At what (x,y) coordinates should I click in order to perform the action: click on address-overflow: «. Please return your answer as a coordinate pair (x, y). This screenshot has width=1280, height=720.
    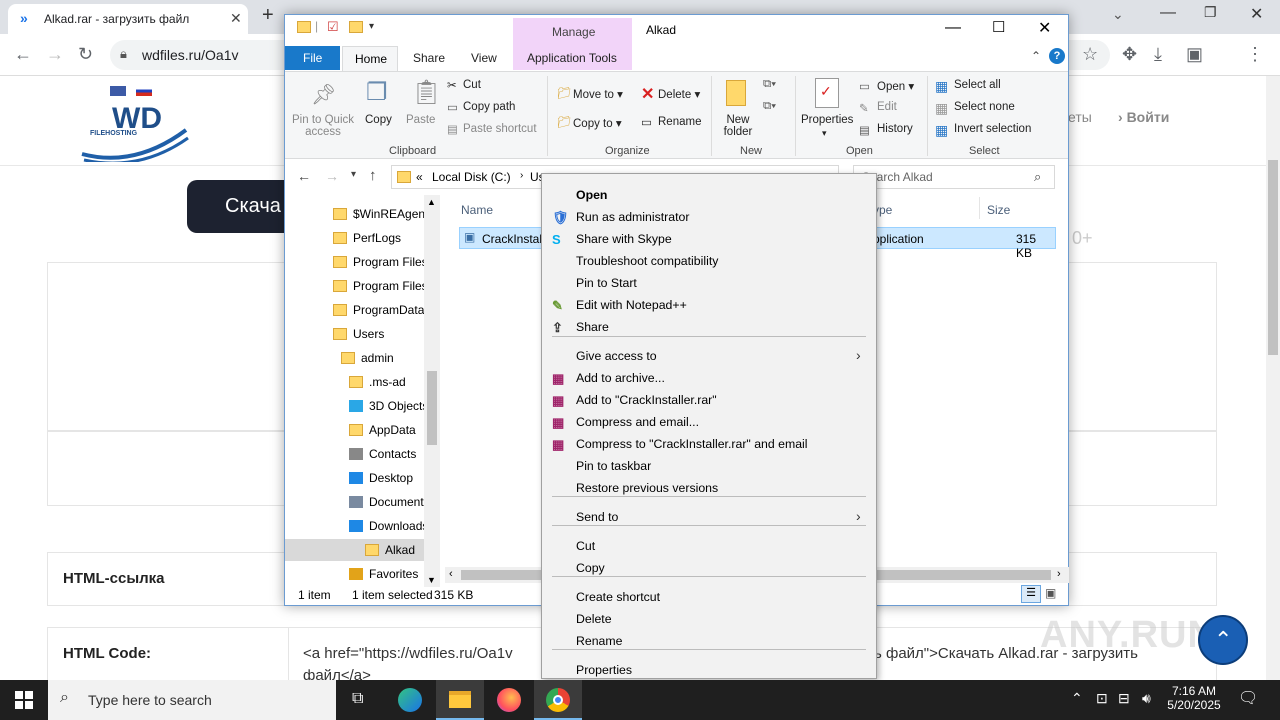
    Looking at the image, I should click on (419, 177).